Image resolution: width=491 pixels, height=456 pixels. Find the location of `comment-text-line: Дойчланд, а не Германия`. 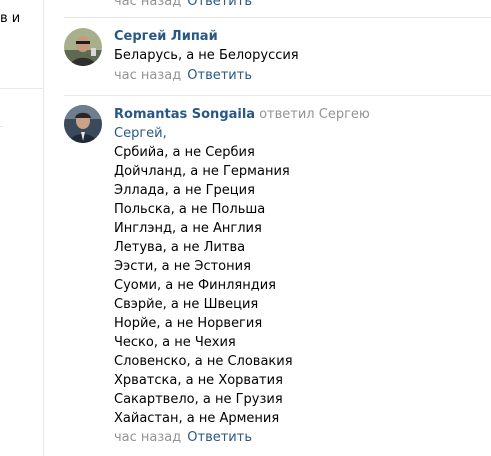

comment-text-line: Дойчланд, а не Германия is located at coordinates (202, 171).